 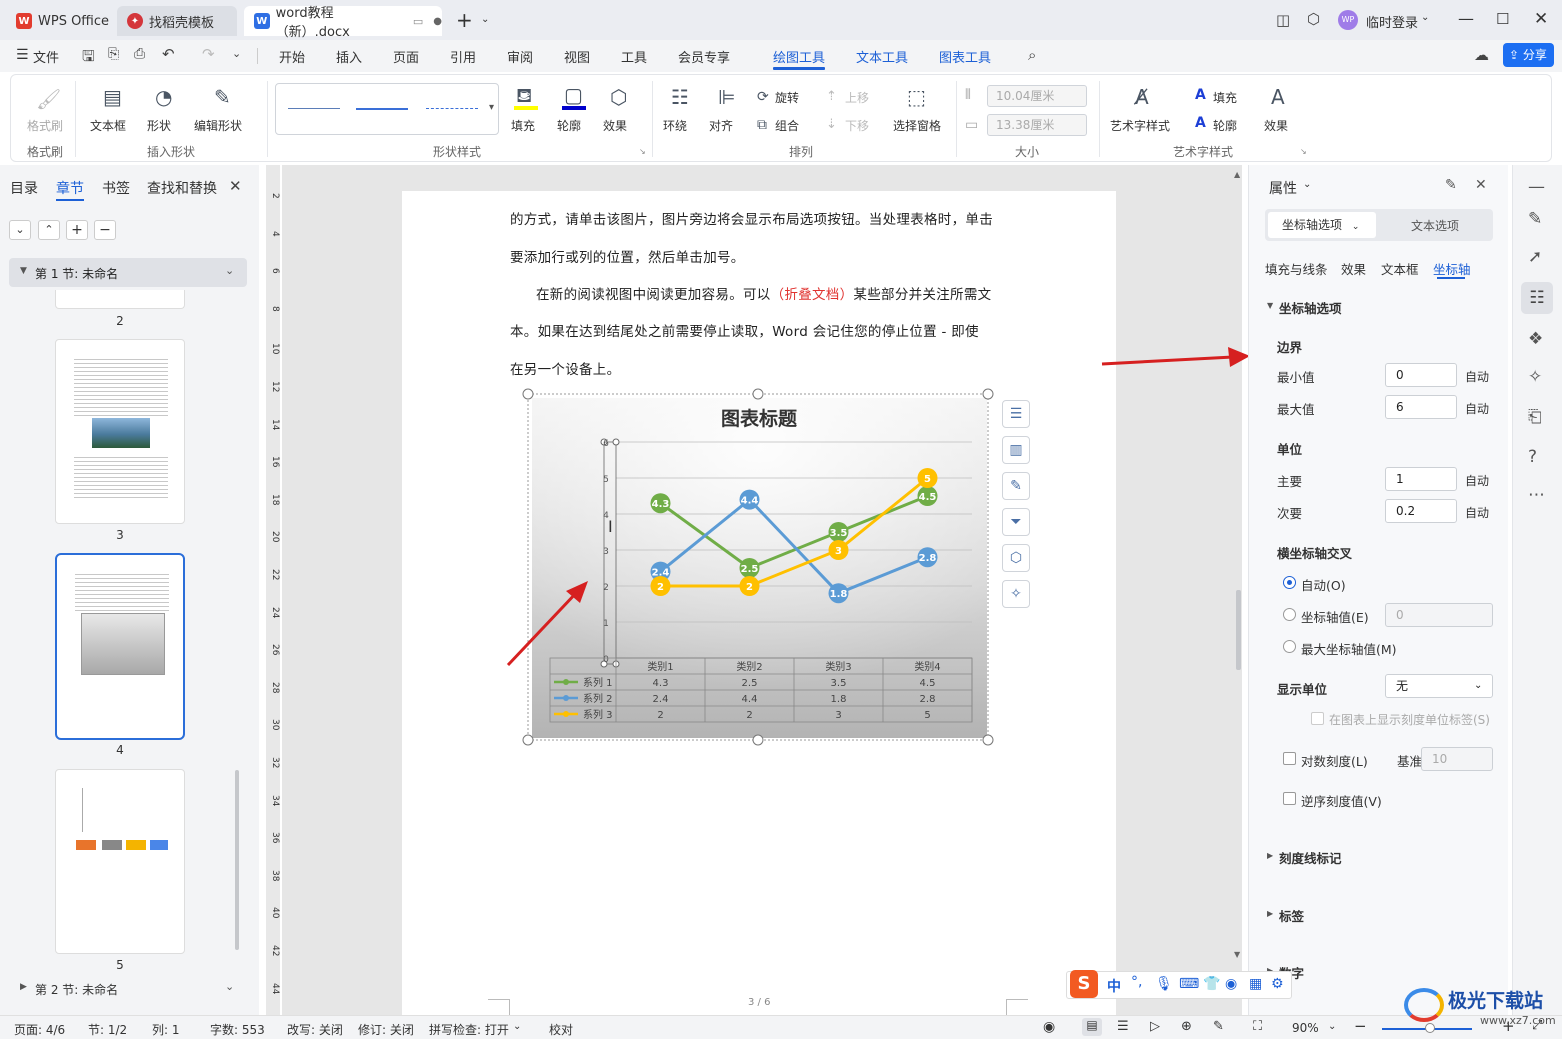 What do you see at coordinates (1237, 954) in the screenshot?
I see `doc-scrollbar-down-icon: ▼` at bounding box center [1237, 954].